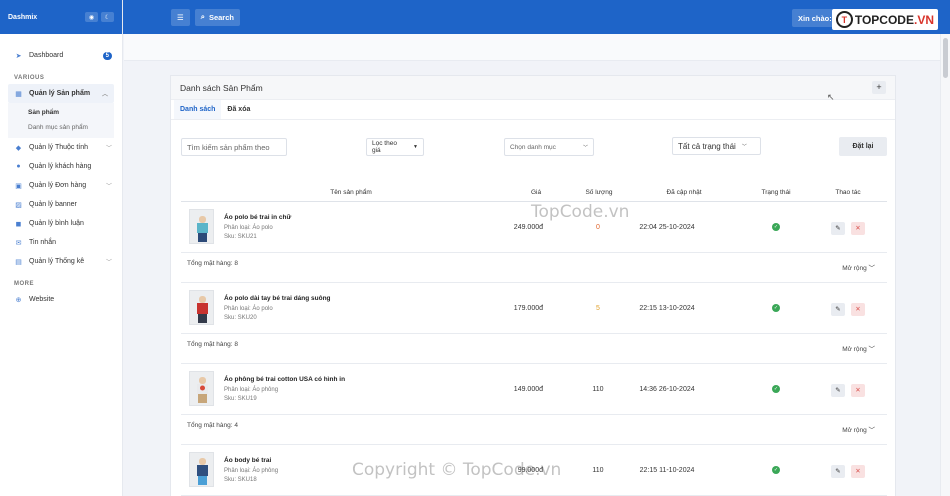 This screenshot has width=950, height=496. Describe the element at coordinates (18, 186) in the screenshot. I see `cart-icon: ▣` at that location.